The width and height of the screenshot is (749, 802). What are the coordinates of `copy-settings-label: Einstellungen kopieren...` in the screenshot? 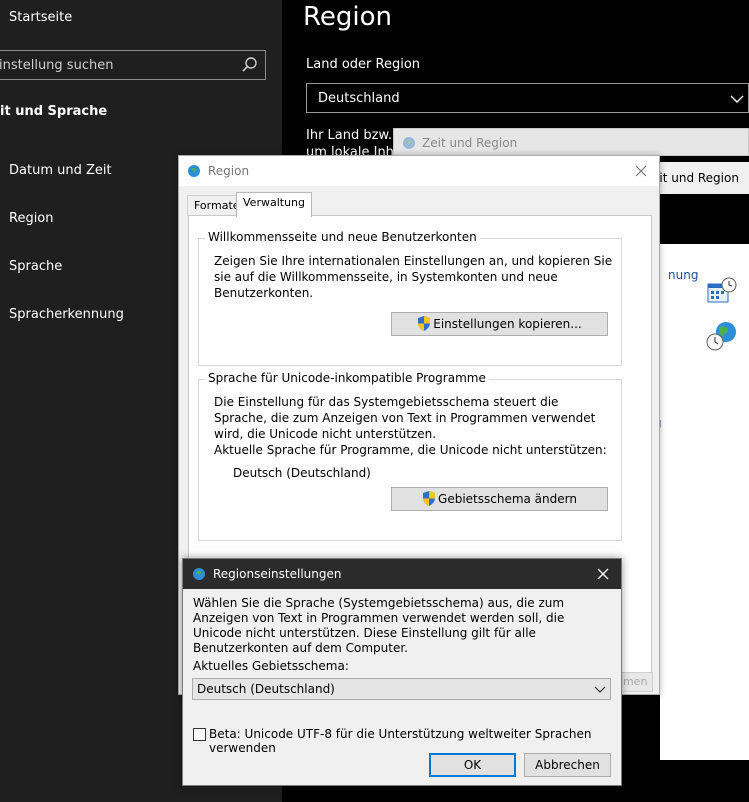 It's located at (507, 324).